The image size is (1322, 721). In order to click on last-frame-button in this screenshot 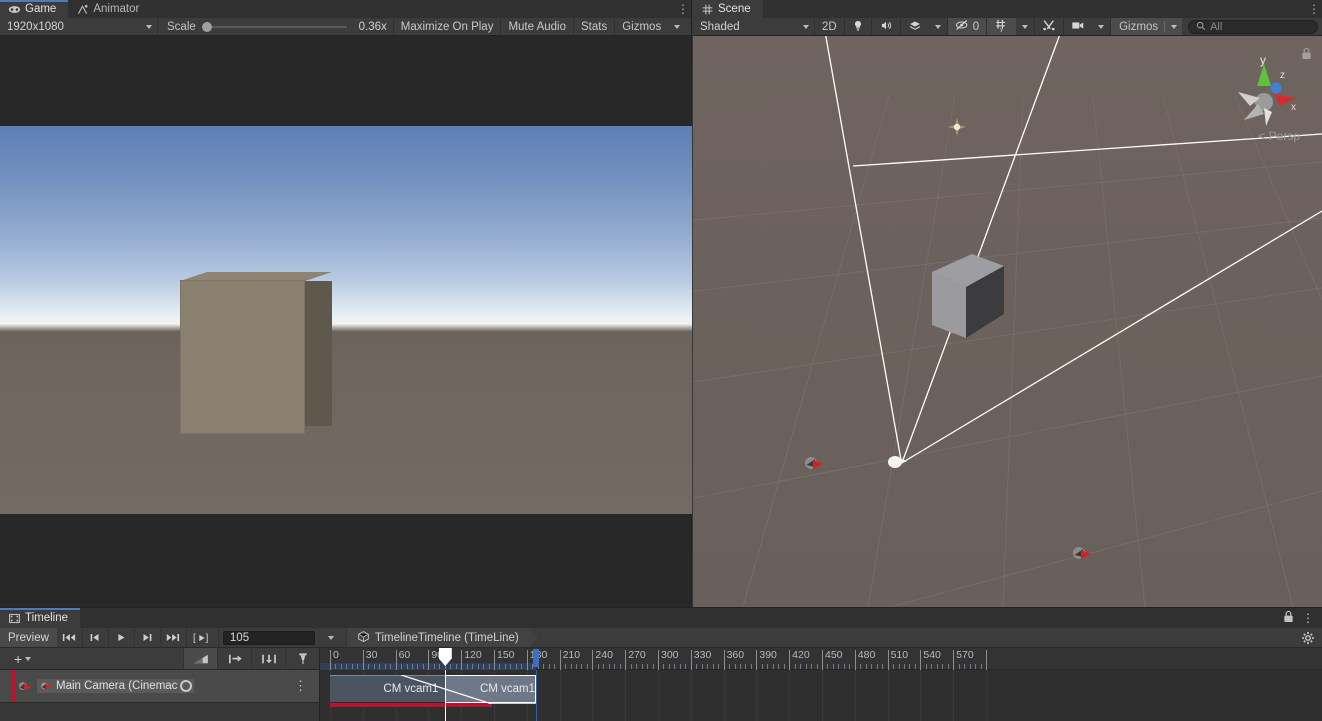, I will do `click(174, 637)`.